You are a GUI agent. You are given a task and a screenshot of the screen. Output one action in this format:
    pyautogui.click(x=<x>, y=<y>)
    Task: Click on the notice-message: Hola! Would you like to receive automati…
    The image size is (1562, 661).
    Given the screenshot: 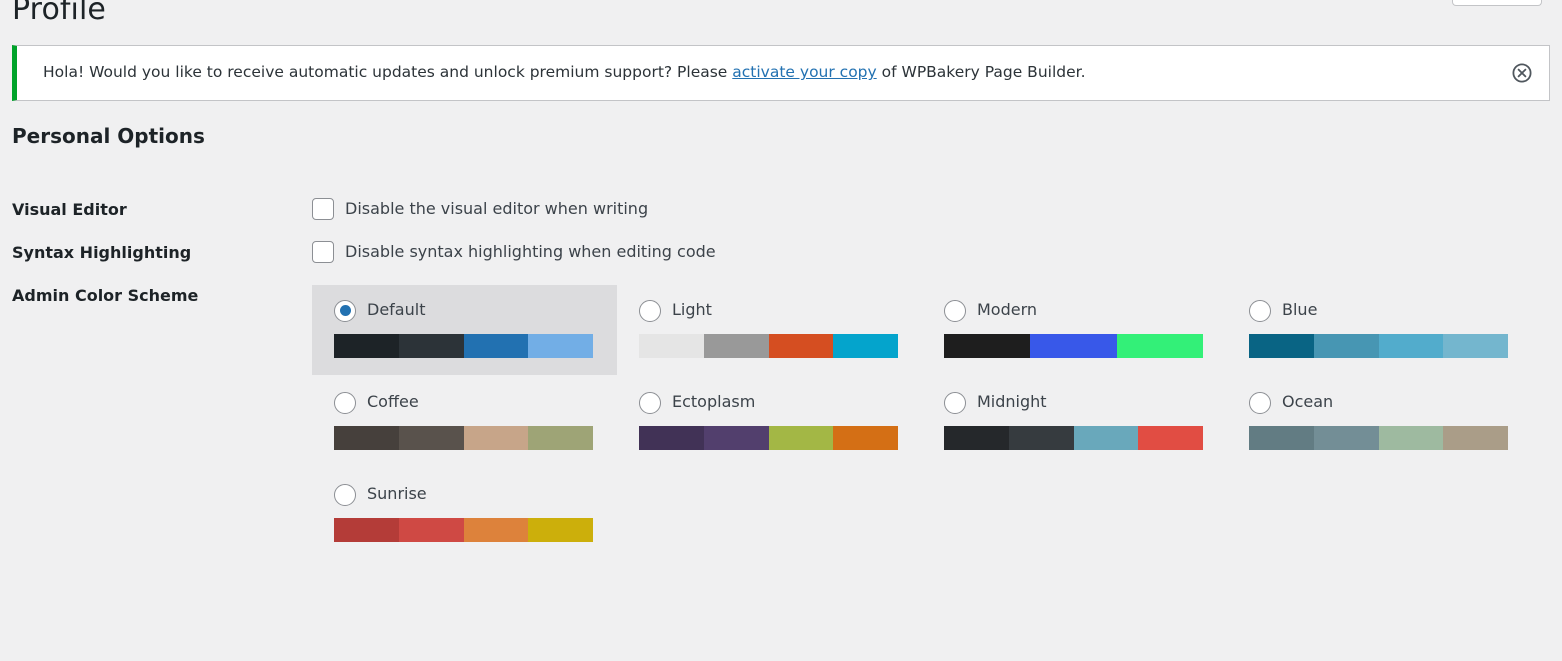 What is the action you would take?
    pyautogui.click(x=760, y=72)
    